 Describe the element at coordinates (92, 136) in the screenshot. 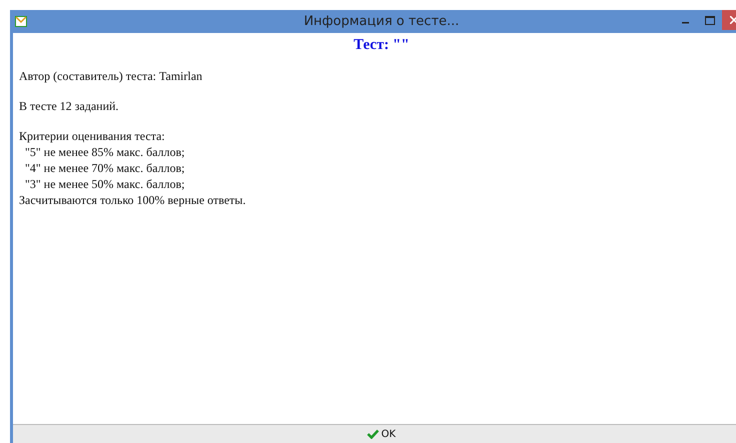

I see `info-text: Критерии оценивания теста:` at that location.